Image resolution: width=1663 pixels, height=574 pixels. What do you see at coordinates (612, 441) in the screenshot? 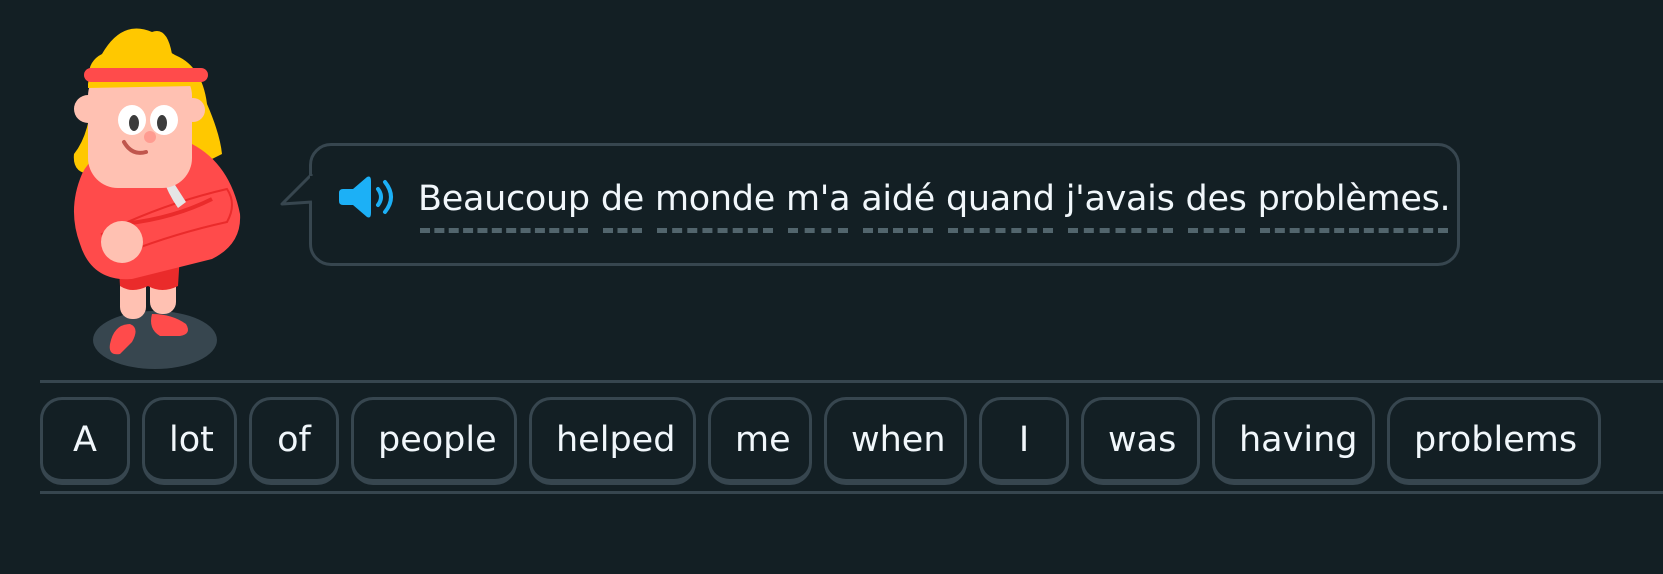
I see `word-tile: helped` at bounding box center [612, 441].